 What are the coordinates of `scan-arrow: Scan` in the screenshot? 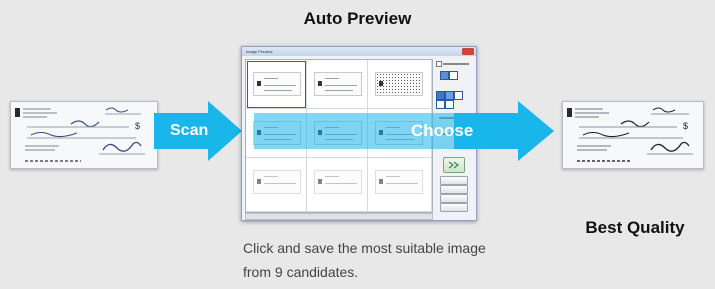 It's located at (199, 131).